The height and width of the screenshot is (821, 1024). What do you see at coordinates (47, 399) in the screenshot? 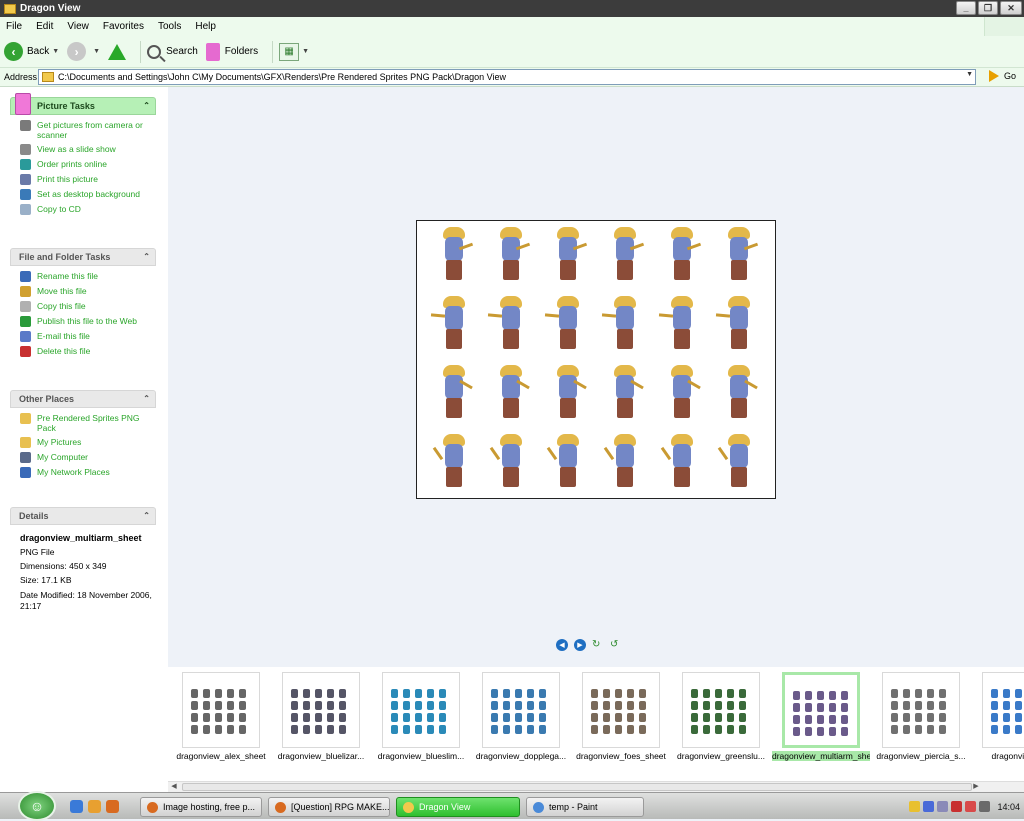
I see `other-places-title: Other Places` at bounding box center [47, 399].